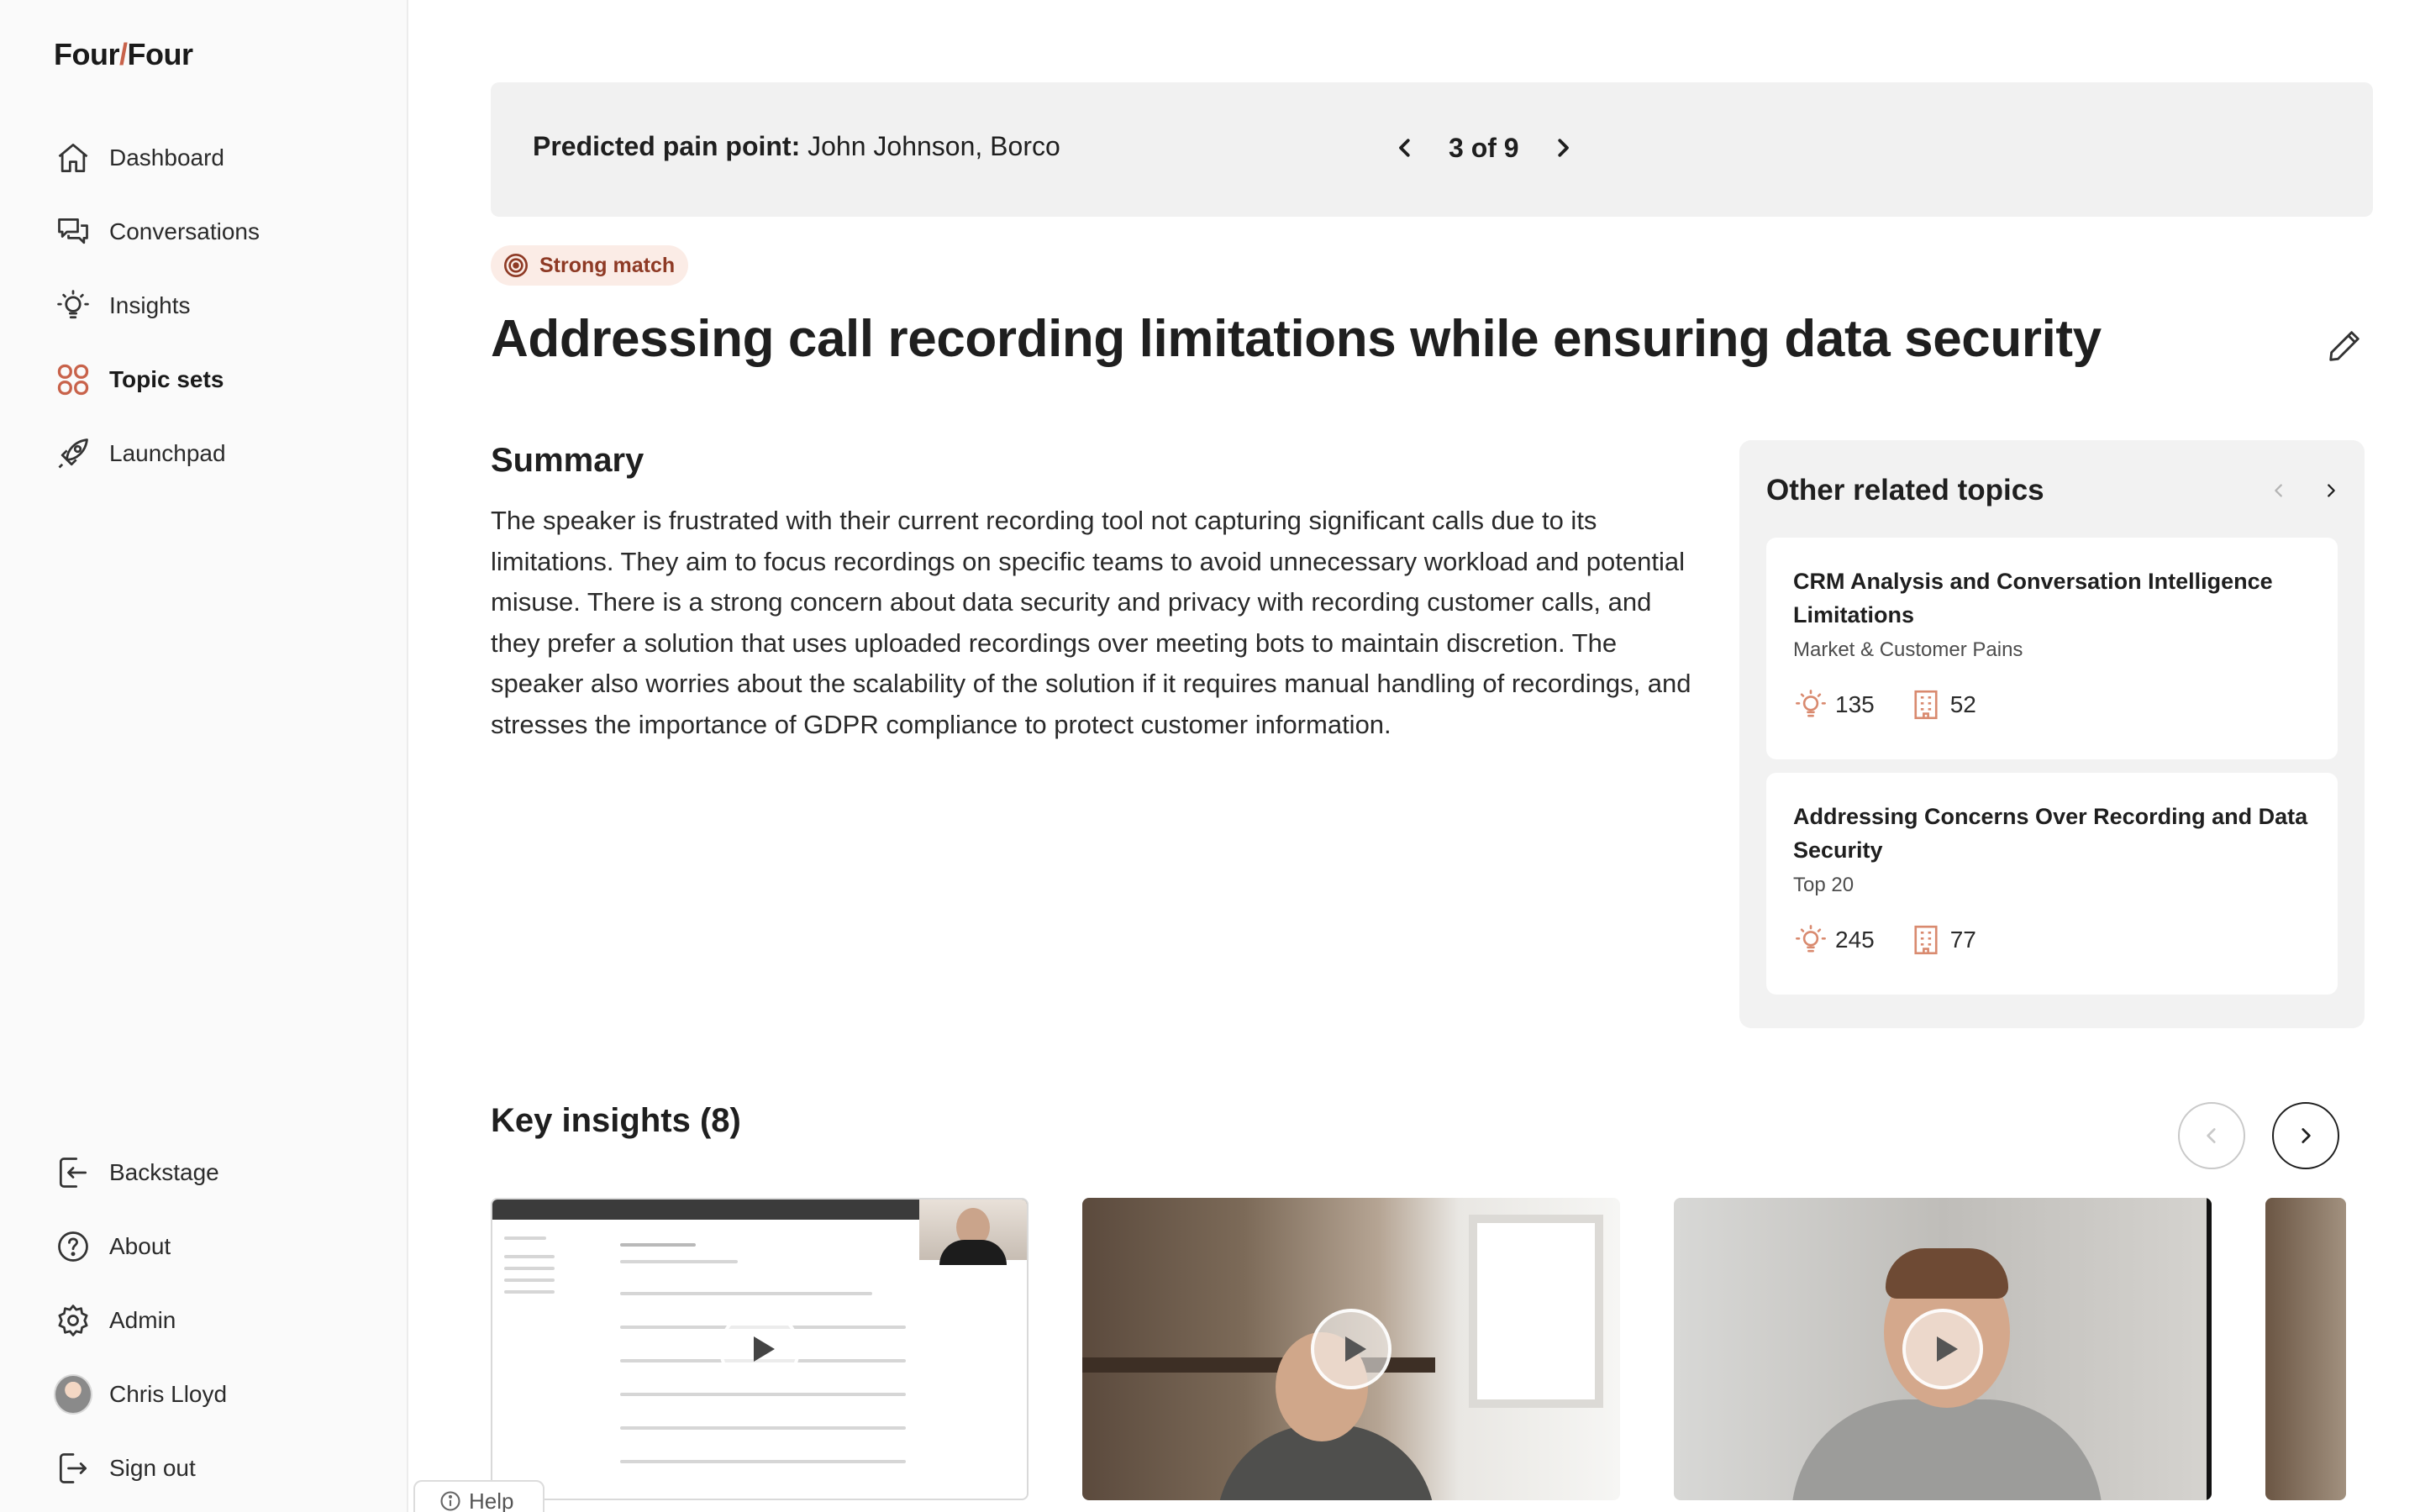 This screenshot has height=1512, width=2420. I want to click on sidebar-item-label: Insights, so click(150, 305).